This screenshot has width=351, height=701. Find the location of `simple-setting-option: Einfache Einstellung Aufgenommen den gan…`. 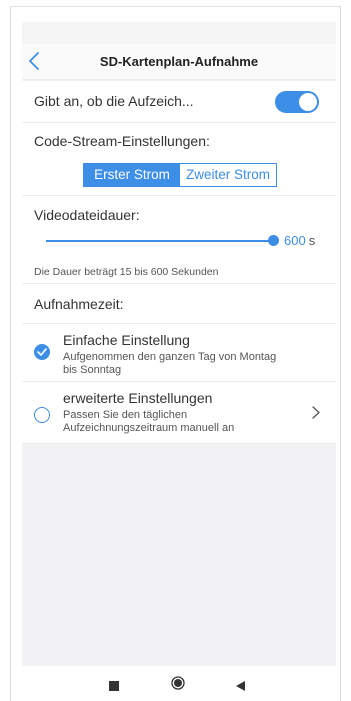

simple-setting-option: Einfache Einstellung Aufgenommen den gan… is located at coordinates (179, 353).